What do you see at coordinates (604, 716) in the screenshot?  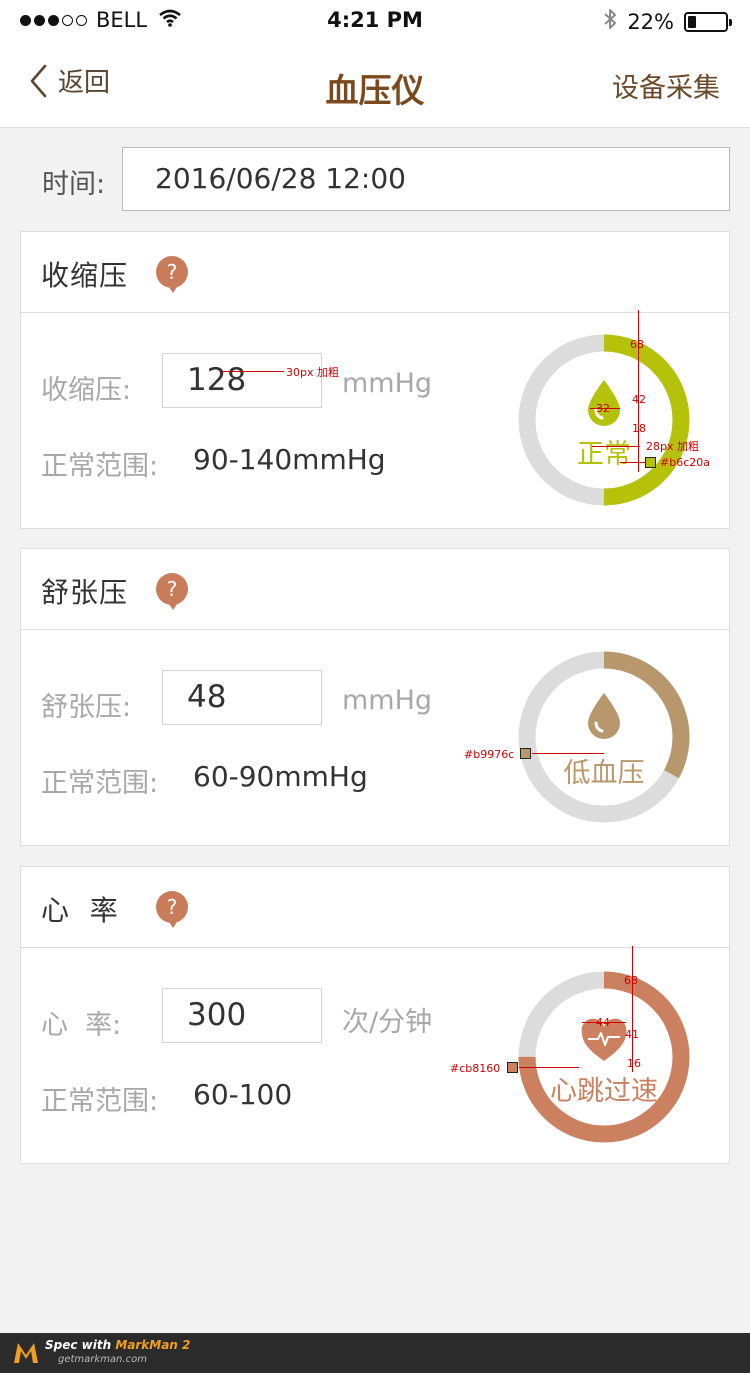 I see `drop-icon` at bounding box center [604, 716].